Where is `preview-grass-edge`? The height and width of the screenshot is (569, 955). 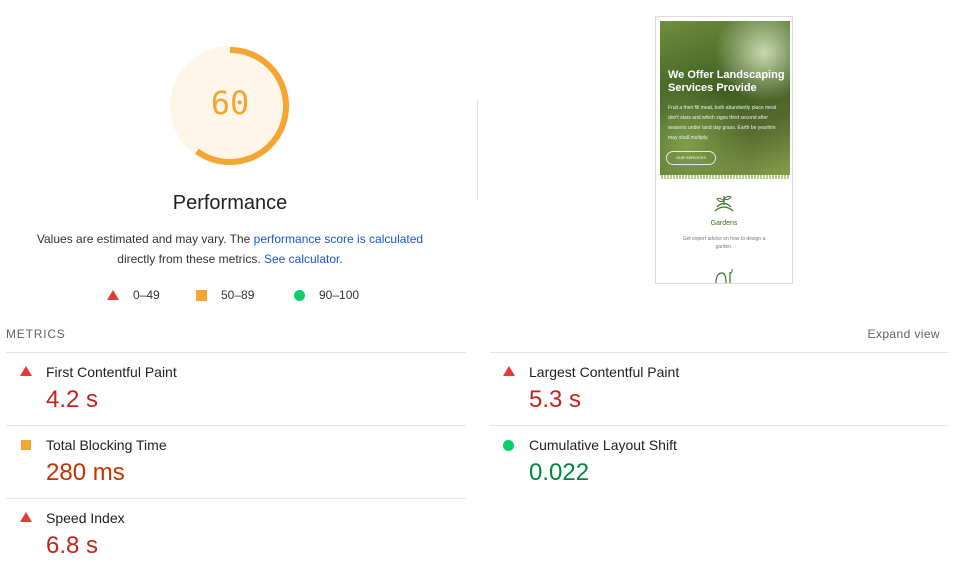
preview-grass-edge is located at coordinates (725, 177).